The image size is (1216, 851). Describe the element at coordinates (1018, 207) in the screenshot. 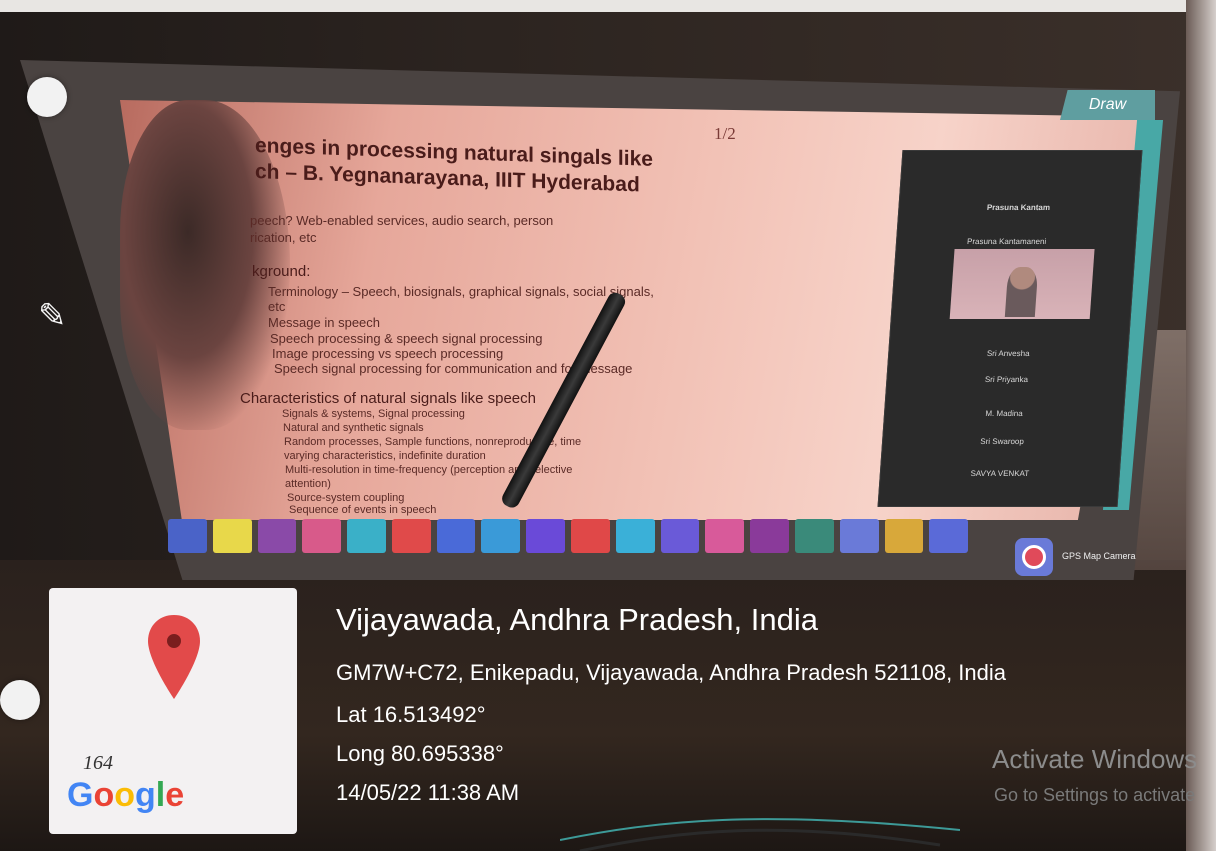

I see `participant-header-name: Prasuna Kantam` at that location.